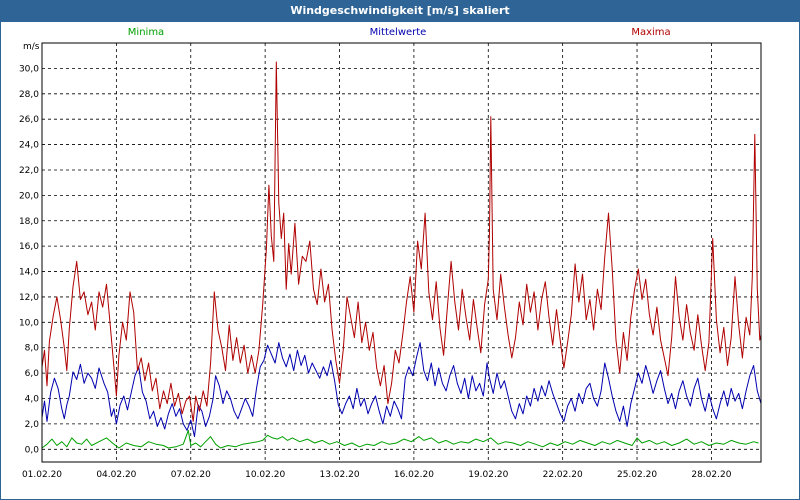  What do you see at coordinates (488, 475) in the screenshot?
I see `x-tick-label: 19.02.20` at bounding box center [488, 475].